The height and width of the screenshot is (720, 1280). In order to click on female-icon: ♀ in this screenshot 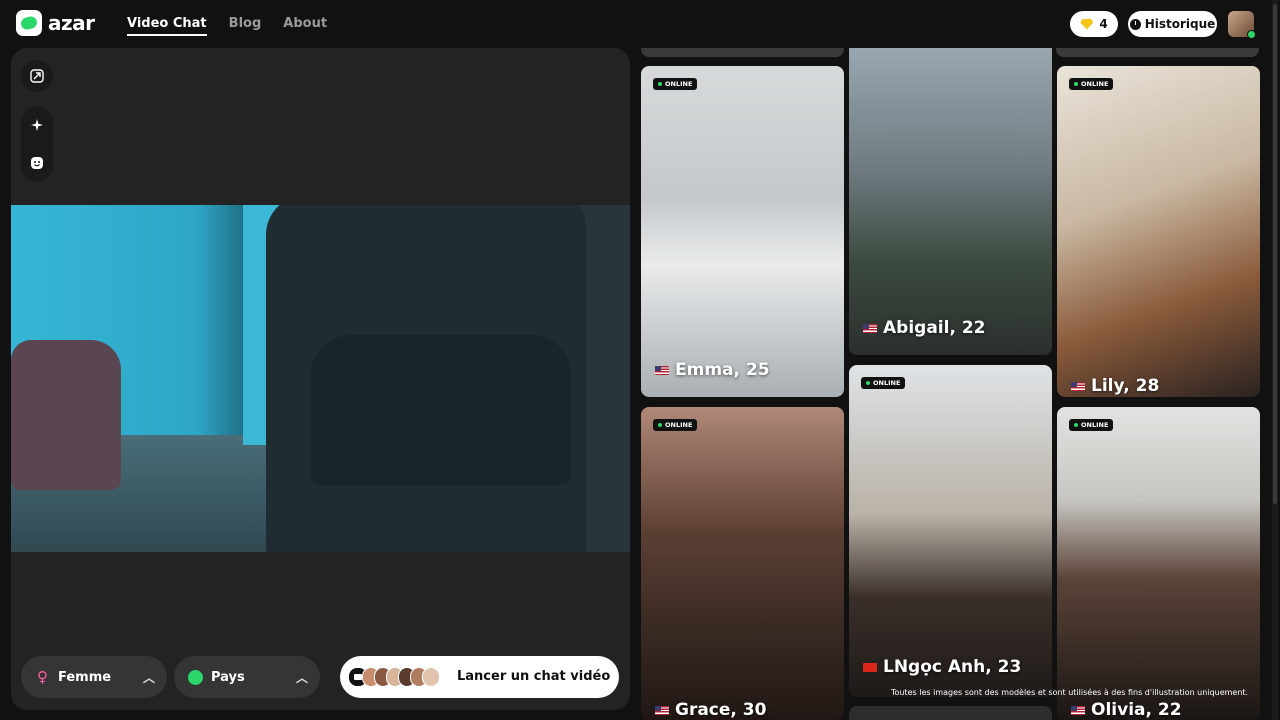, I will do `click(42, 677)`.